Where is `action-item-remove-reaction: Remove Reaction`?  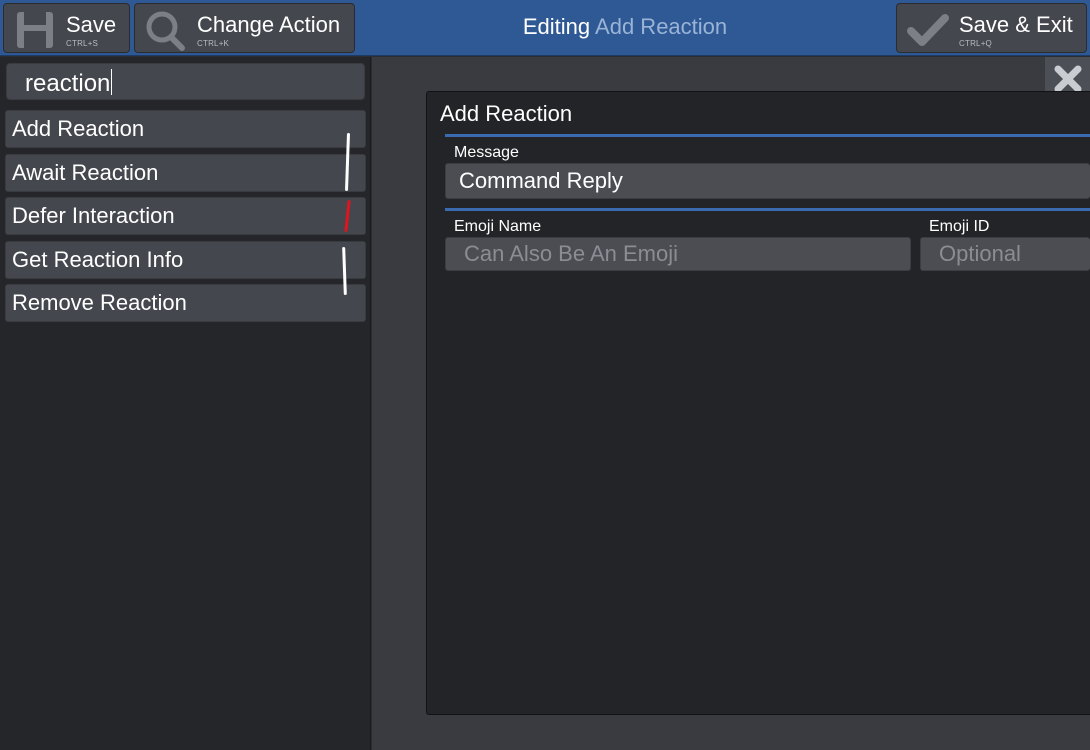
action-item-remove-reaction: Remove Reaction is located at coordinates (185, 303).